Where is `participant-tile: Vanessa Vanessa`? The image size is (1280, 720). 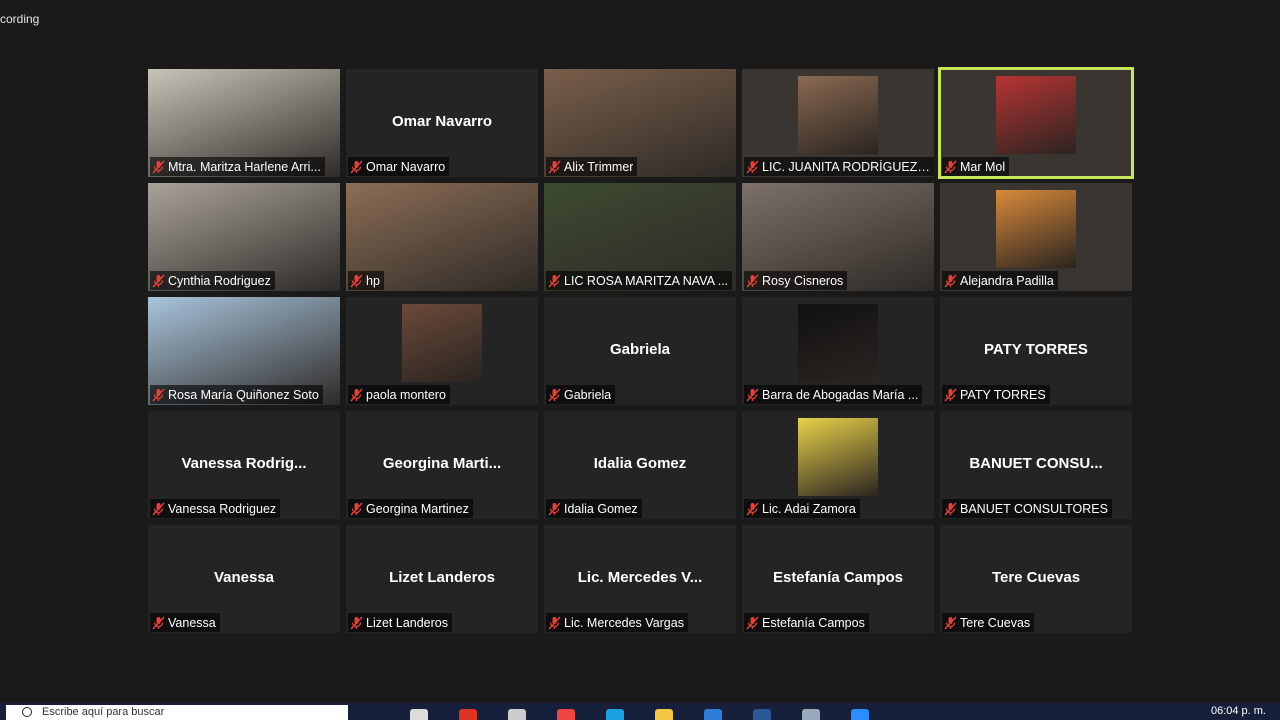
participant-tile: Vanessa Vanessa is located at coordinates (244, 579).